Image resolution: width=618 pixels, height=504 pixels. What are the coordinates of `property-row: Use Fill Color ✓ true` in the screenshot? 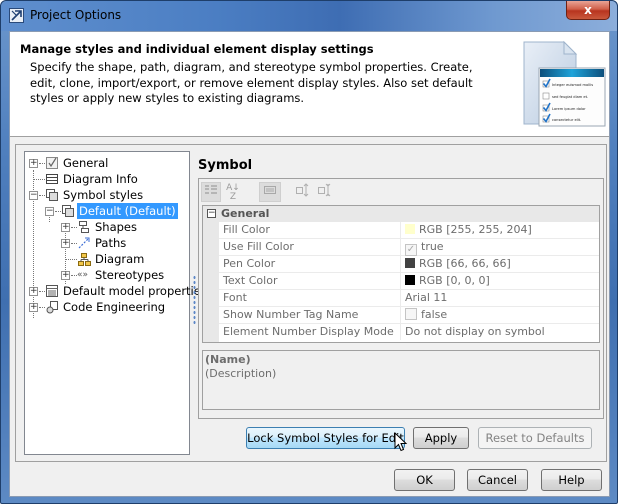 It's located at (409, 247).